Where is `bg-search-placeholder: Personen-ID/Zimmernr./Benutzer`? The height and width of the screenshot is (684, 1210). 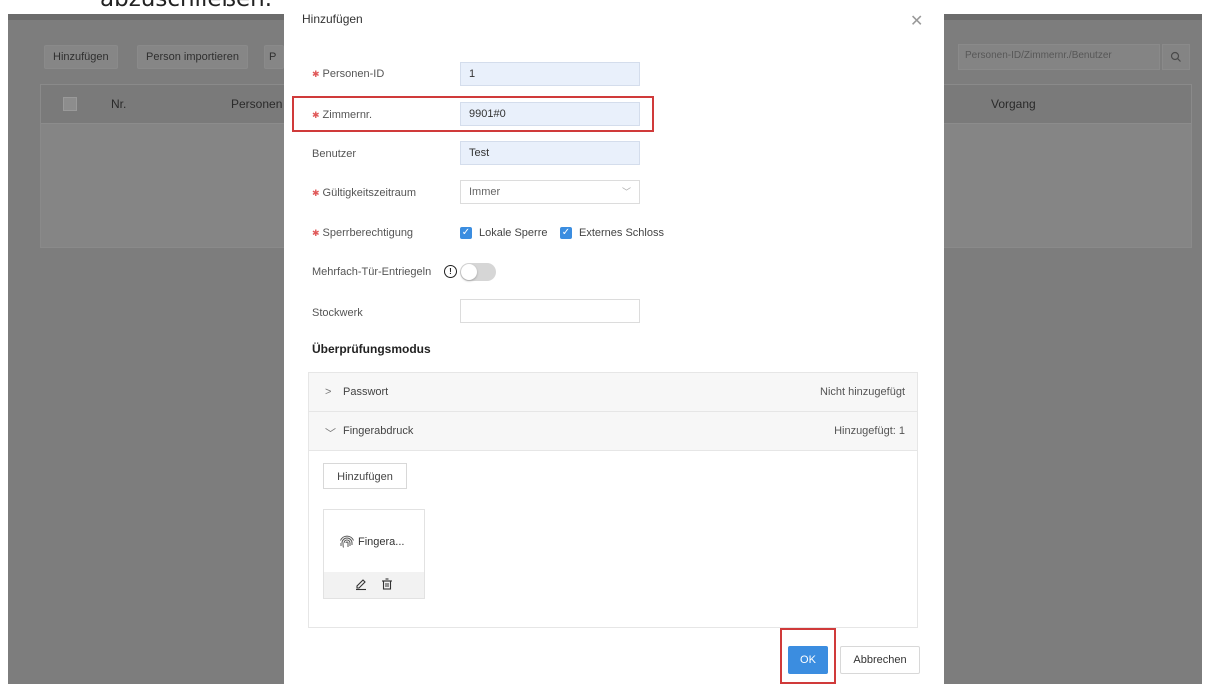 bg-search-placeholder: Personen-ID/Zimmernr./Benutzer is located at coordinates (1038, 55).